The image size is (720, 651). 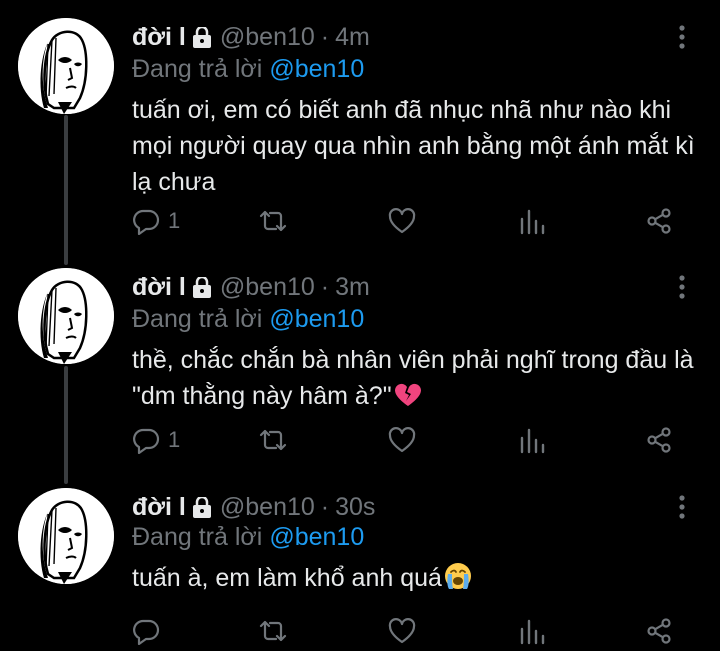 I want to click on tweet-header: đời l @ben10 · 4m, so click(x=251, y=37).